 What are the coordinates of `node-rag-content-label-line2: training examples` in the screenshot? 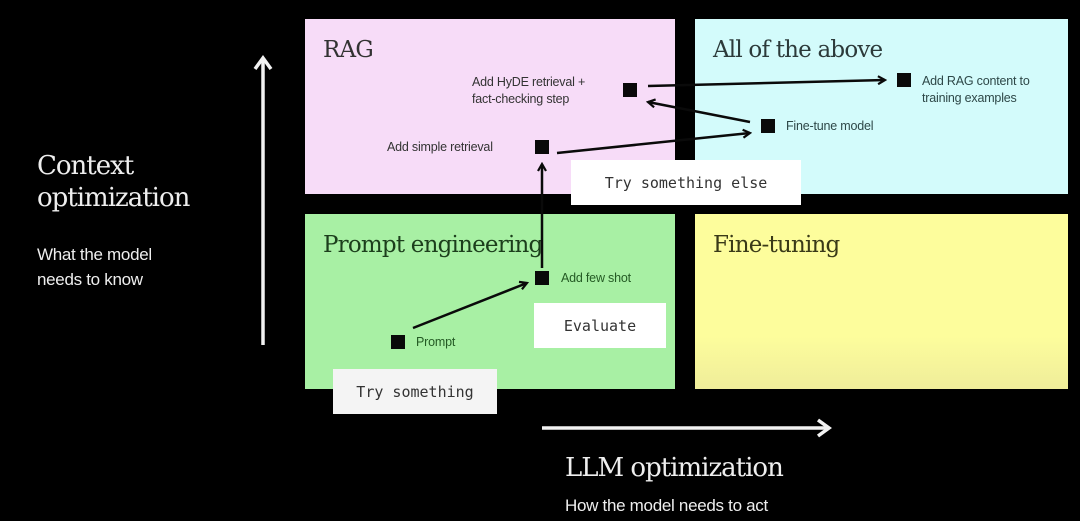 It's located at (969, 98).